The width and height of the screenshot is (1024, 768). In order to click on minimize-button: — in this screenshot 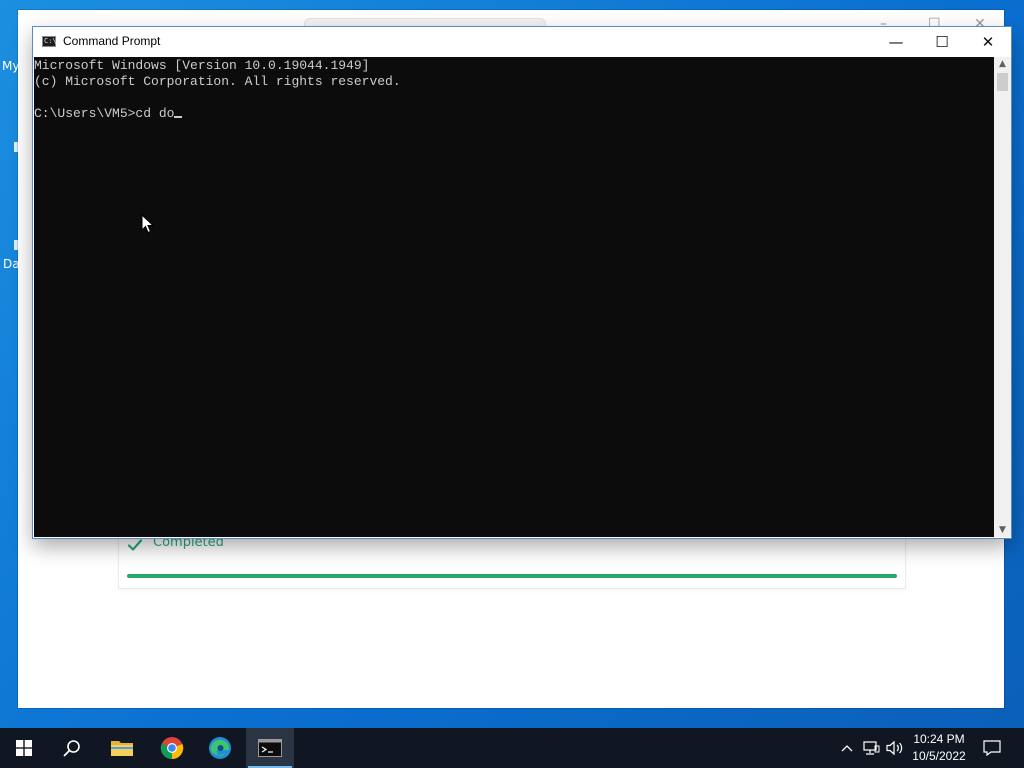, I will do `click(896, 42)`.